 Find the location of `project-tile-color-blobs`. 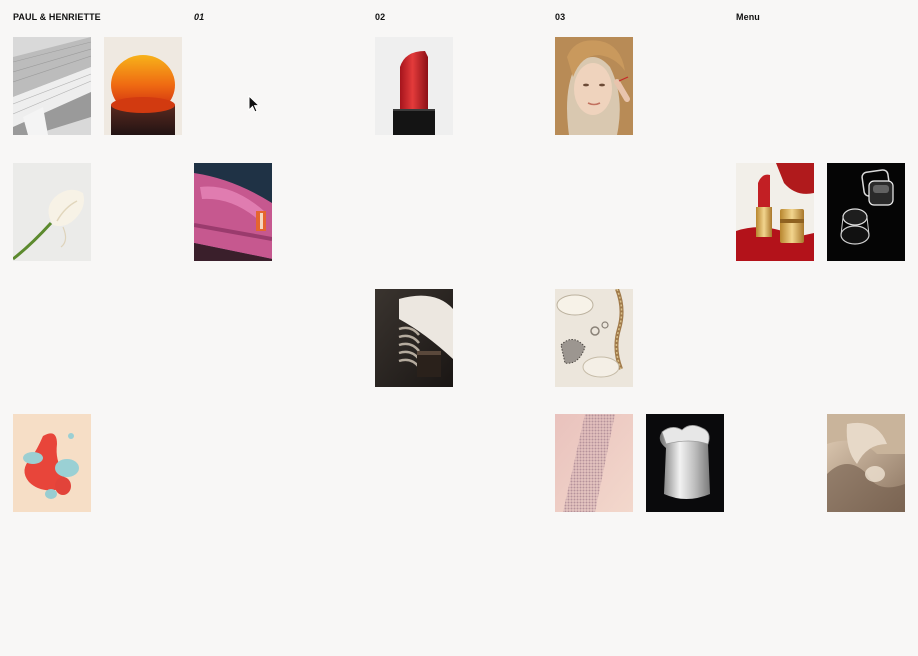

project-tile-color-blobs is located at coordinates (52, 463).